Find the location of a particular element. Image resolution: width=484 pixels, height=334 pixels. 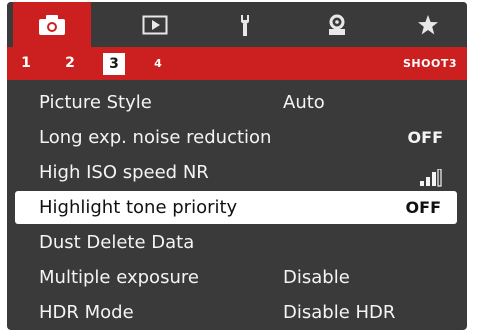

tab-custom-functions is located at coordinates (337, 24).